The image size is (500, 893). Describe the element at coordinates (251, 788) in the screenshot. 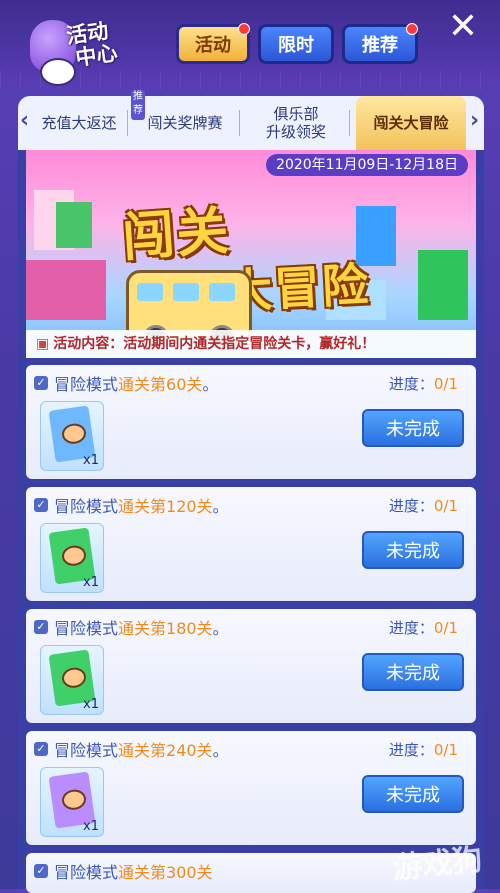

I see `task-row: ✓ 冒险模式 通关第240关。 进度：0/1 x1 未完成` at that location.